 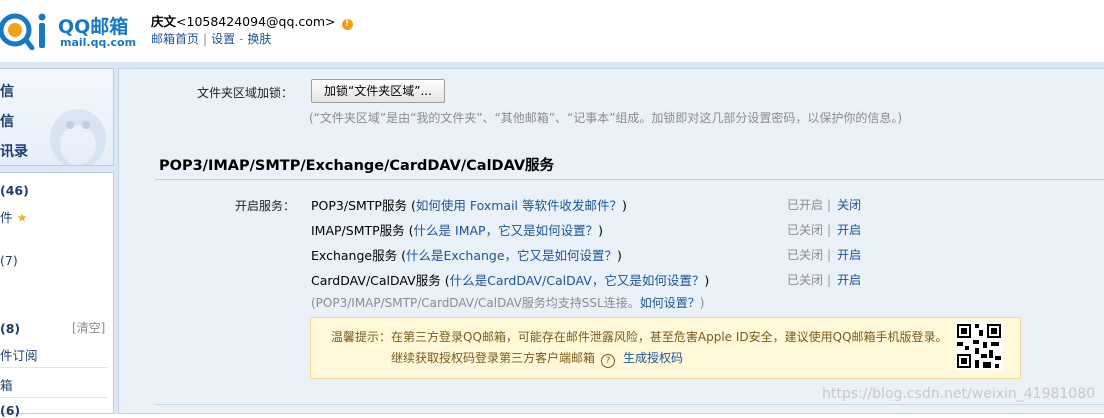 What do you see at coordinates (7, 121) in the screenshot?
I see `sidebar-item-inbox: 收信` at bounding box center [7, 121].